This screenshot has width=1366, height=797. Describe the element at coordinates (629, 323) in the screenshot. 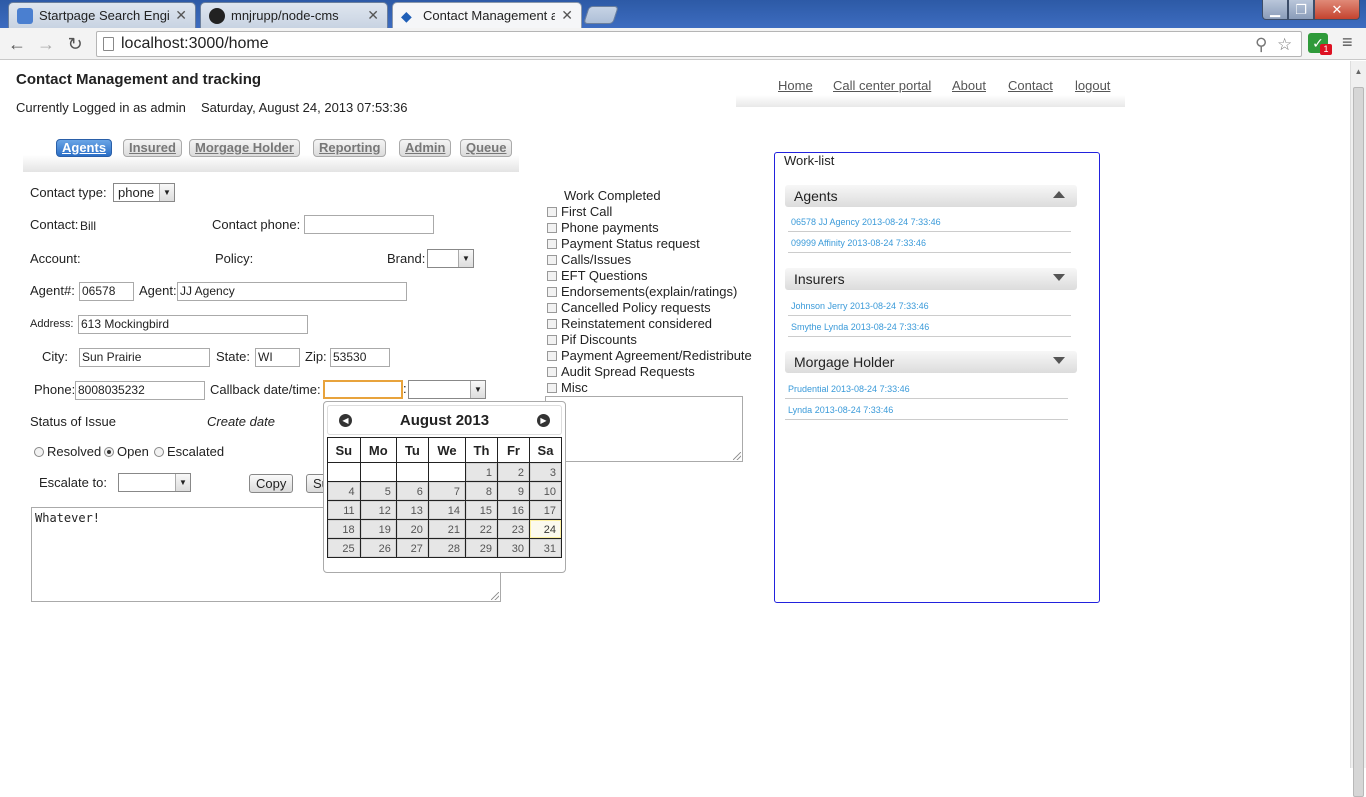

I see `work-item-reinstatement: Reinstatement considered` at that location.